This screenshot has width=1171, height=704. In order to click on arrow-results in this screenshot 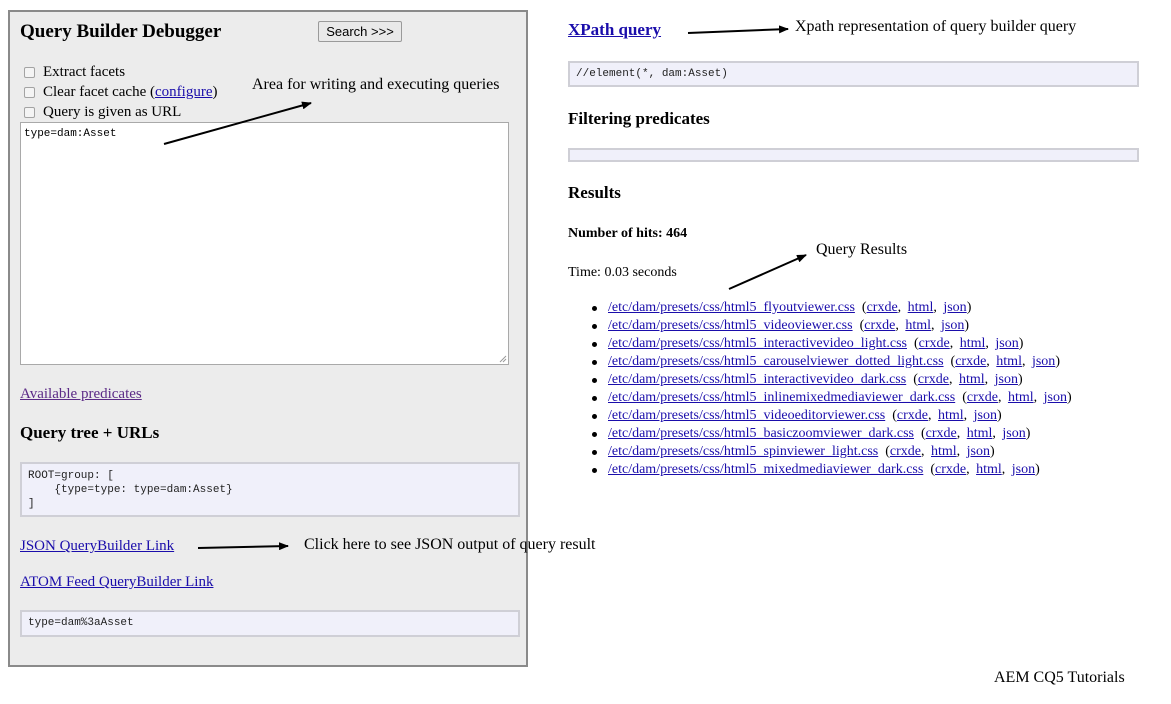, I will do `click(767, 272)`.